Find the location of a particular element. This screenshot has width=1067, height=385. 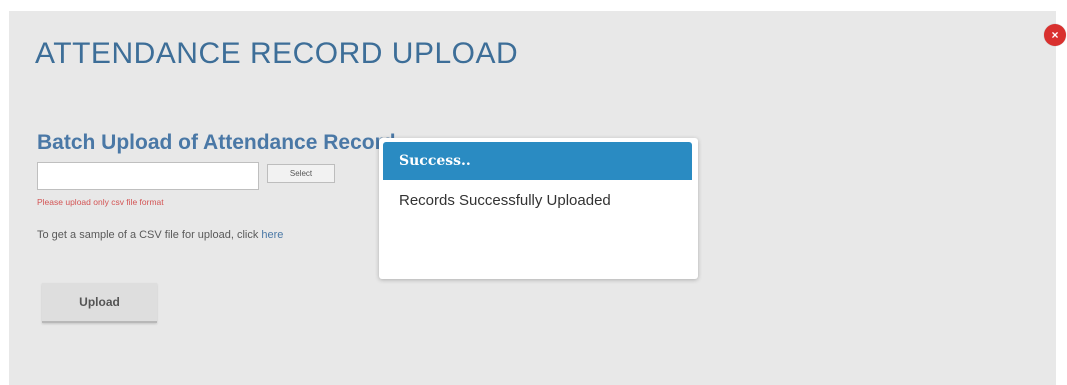

success-popup: Success.. Records Successfully Uploaded is located at coordinates (538, 208).